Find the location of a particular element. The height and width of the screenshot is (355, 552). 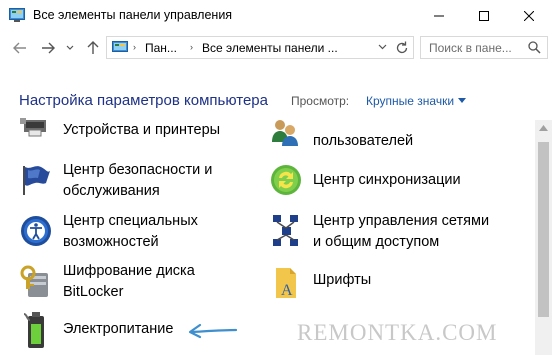

forward-button is located at coordinates (48, 48).